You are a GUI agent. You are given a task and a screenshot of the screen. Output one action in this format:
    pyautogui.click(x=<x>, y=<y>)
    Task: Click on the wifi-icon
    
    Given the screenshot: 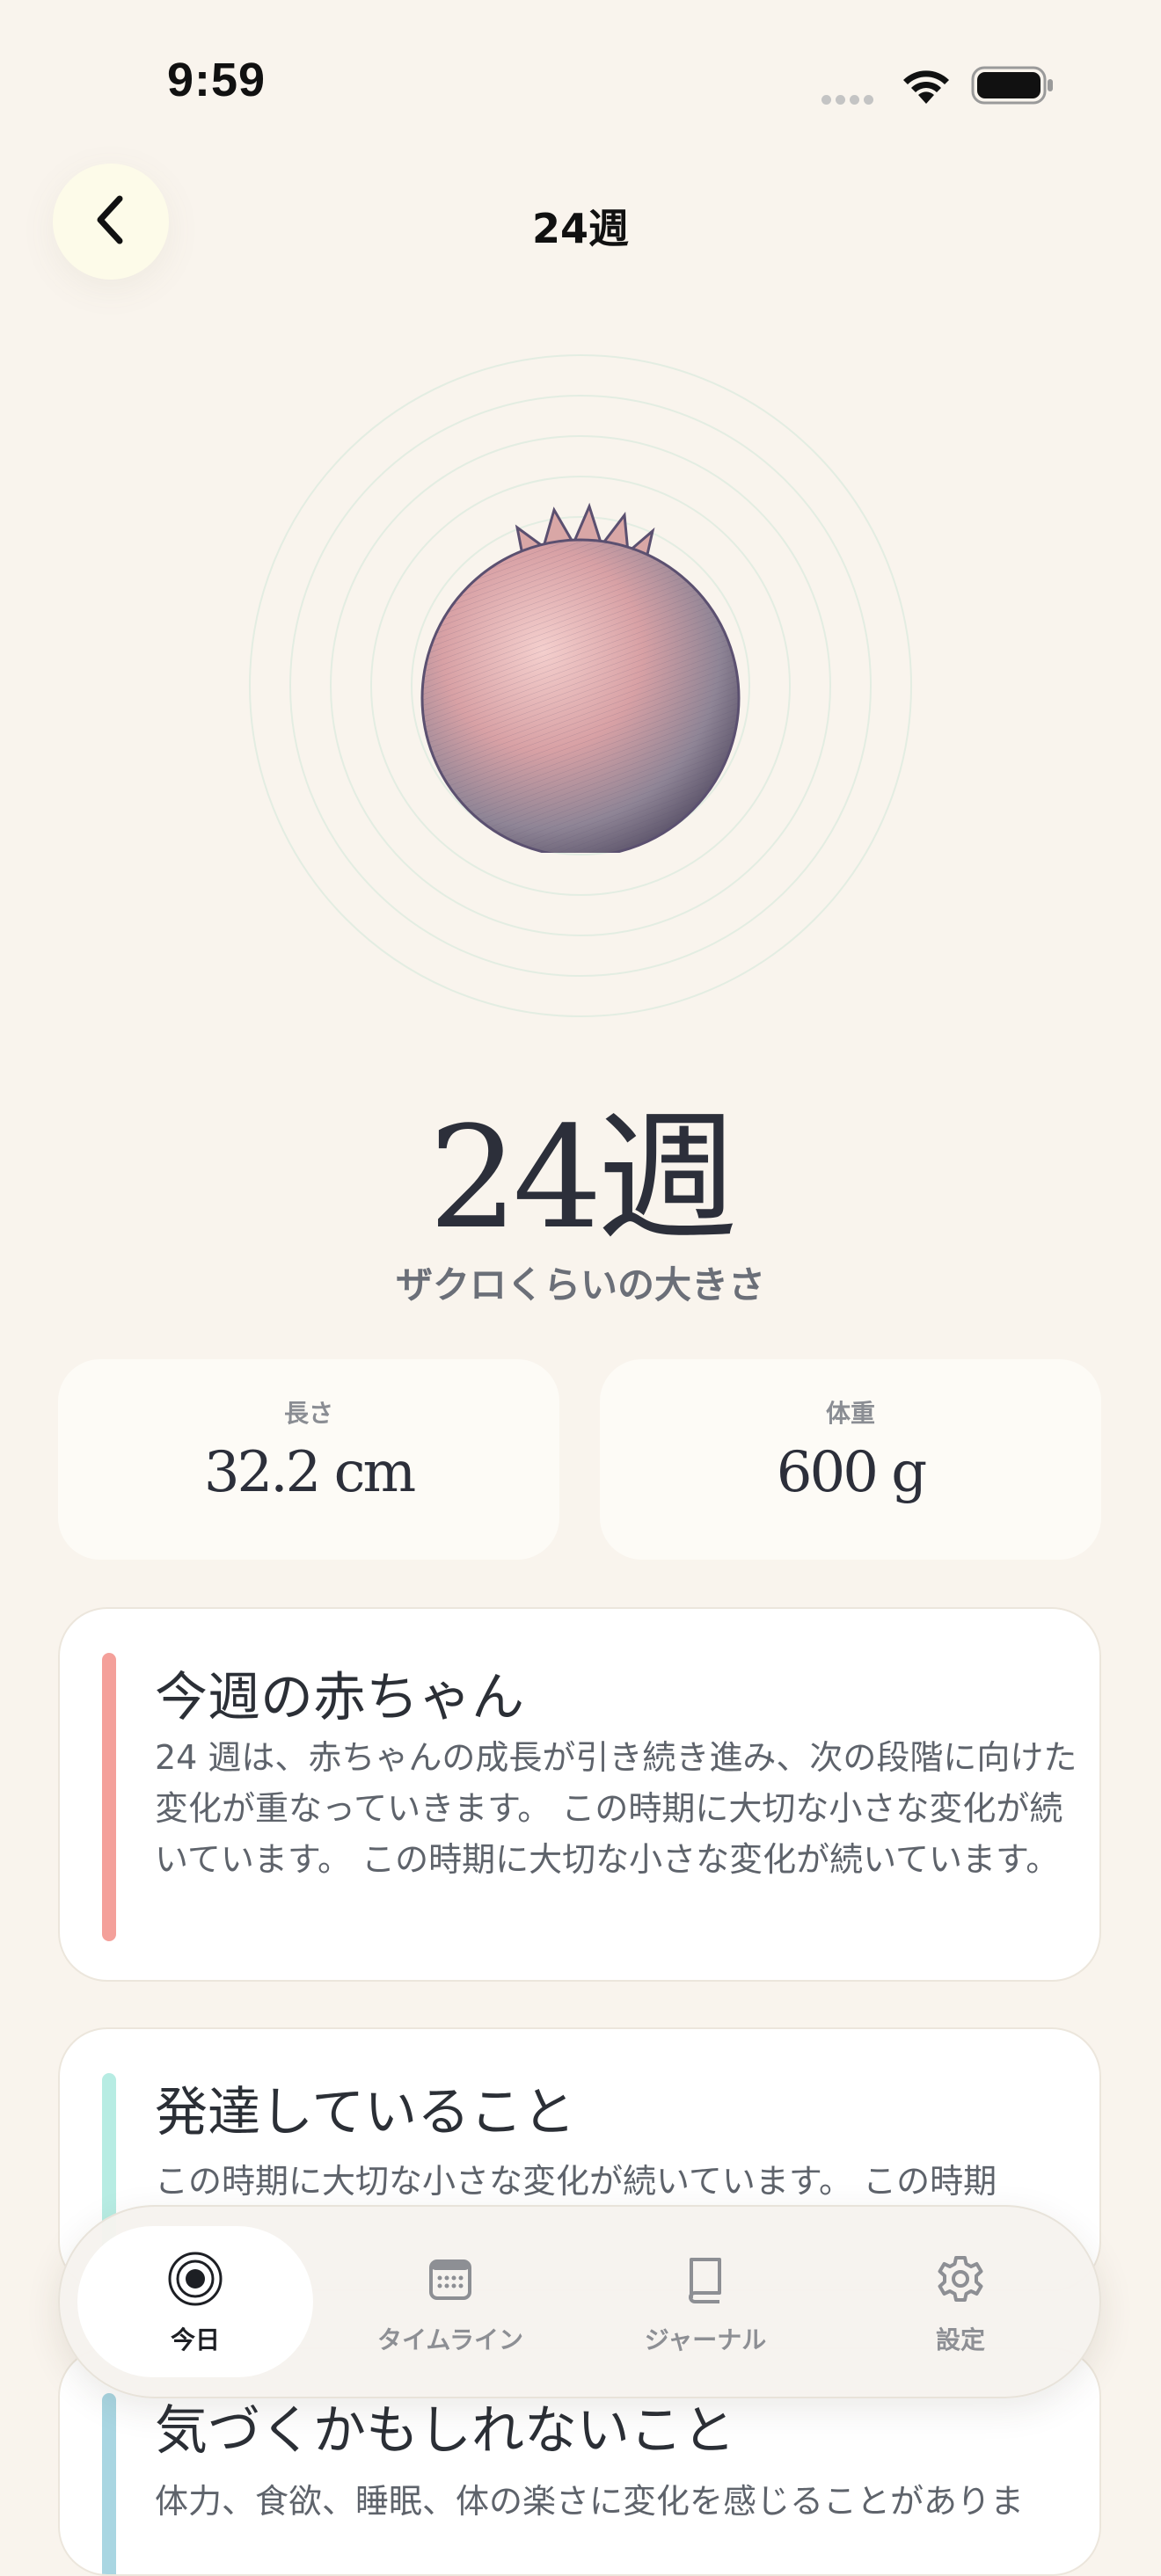 What is the action you would take?
    pyautogui.click(x=926, y=87)
    